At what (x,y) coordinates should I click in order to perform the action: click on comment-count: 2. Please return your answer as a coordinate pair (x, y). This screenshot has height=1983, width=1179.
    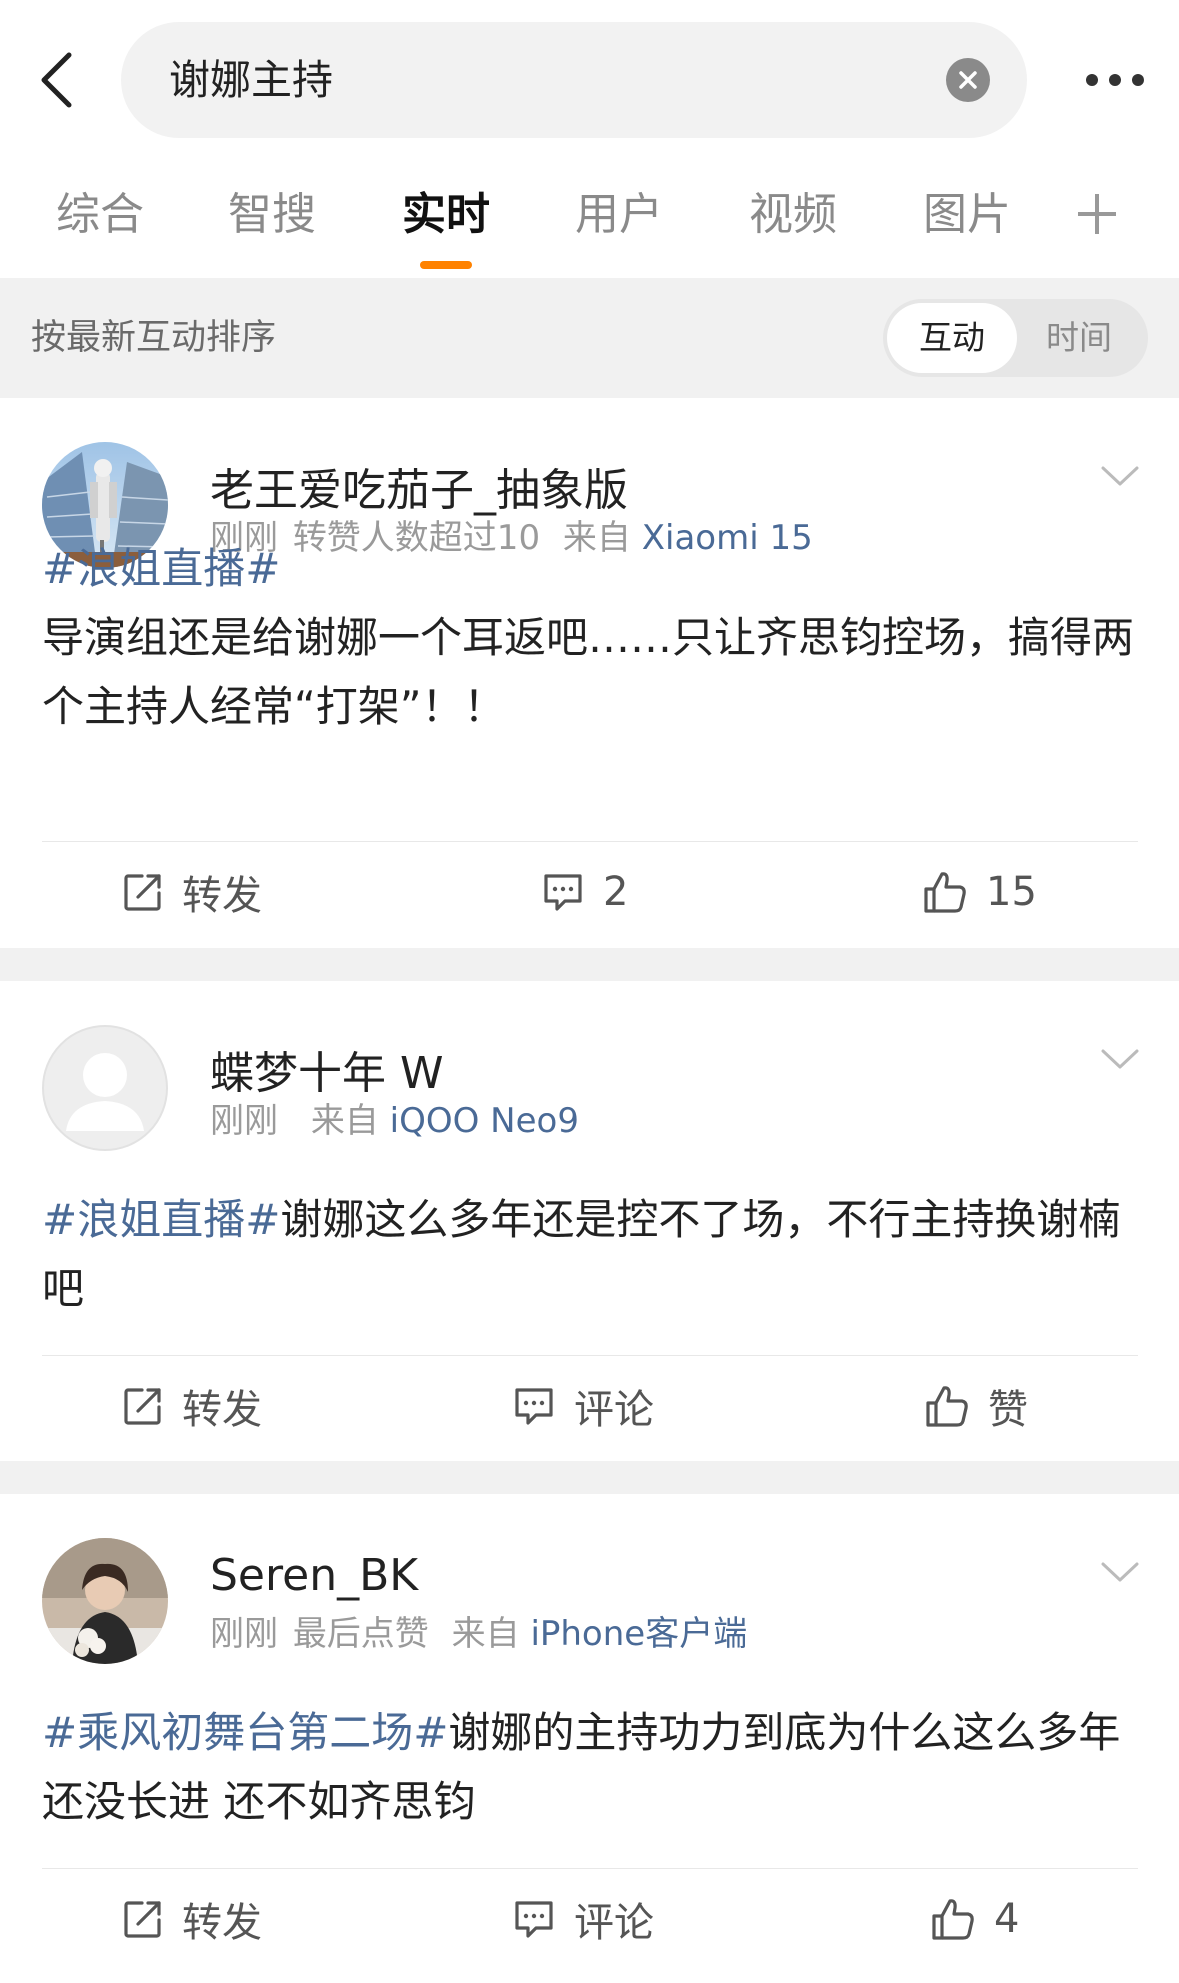
    Looking at the image, I should click on (616, 892).